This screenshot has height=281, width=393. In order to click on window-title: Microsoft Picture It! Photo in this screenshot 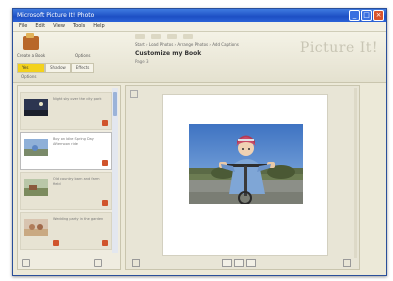, I will do `click(56, 15)`.